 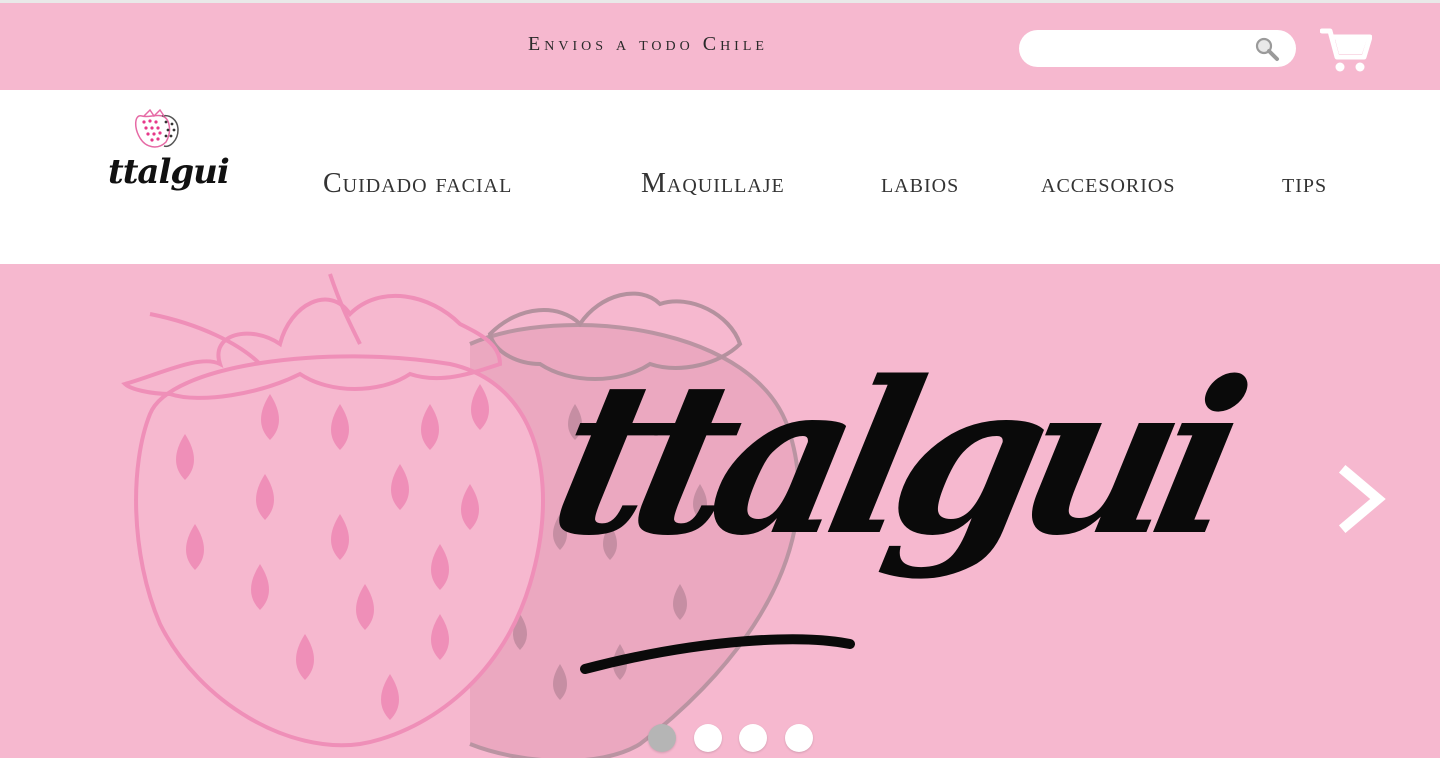 What do you see at coordinates (1362, 499) in the screenshot?
I see `chevron-right-icon` at bounding box center [1362, 499].